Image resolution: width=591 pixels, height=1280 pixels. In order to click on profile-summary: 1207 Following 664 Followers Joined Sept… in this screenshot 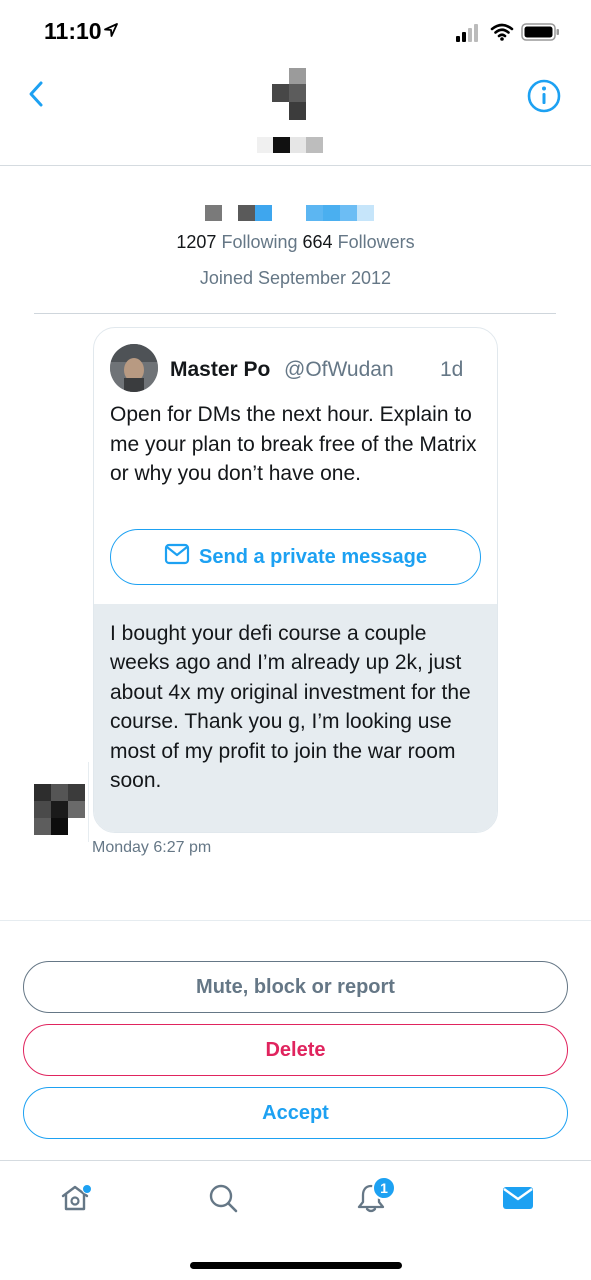, I will do `click(295, 241)`.